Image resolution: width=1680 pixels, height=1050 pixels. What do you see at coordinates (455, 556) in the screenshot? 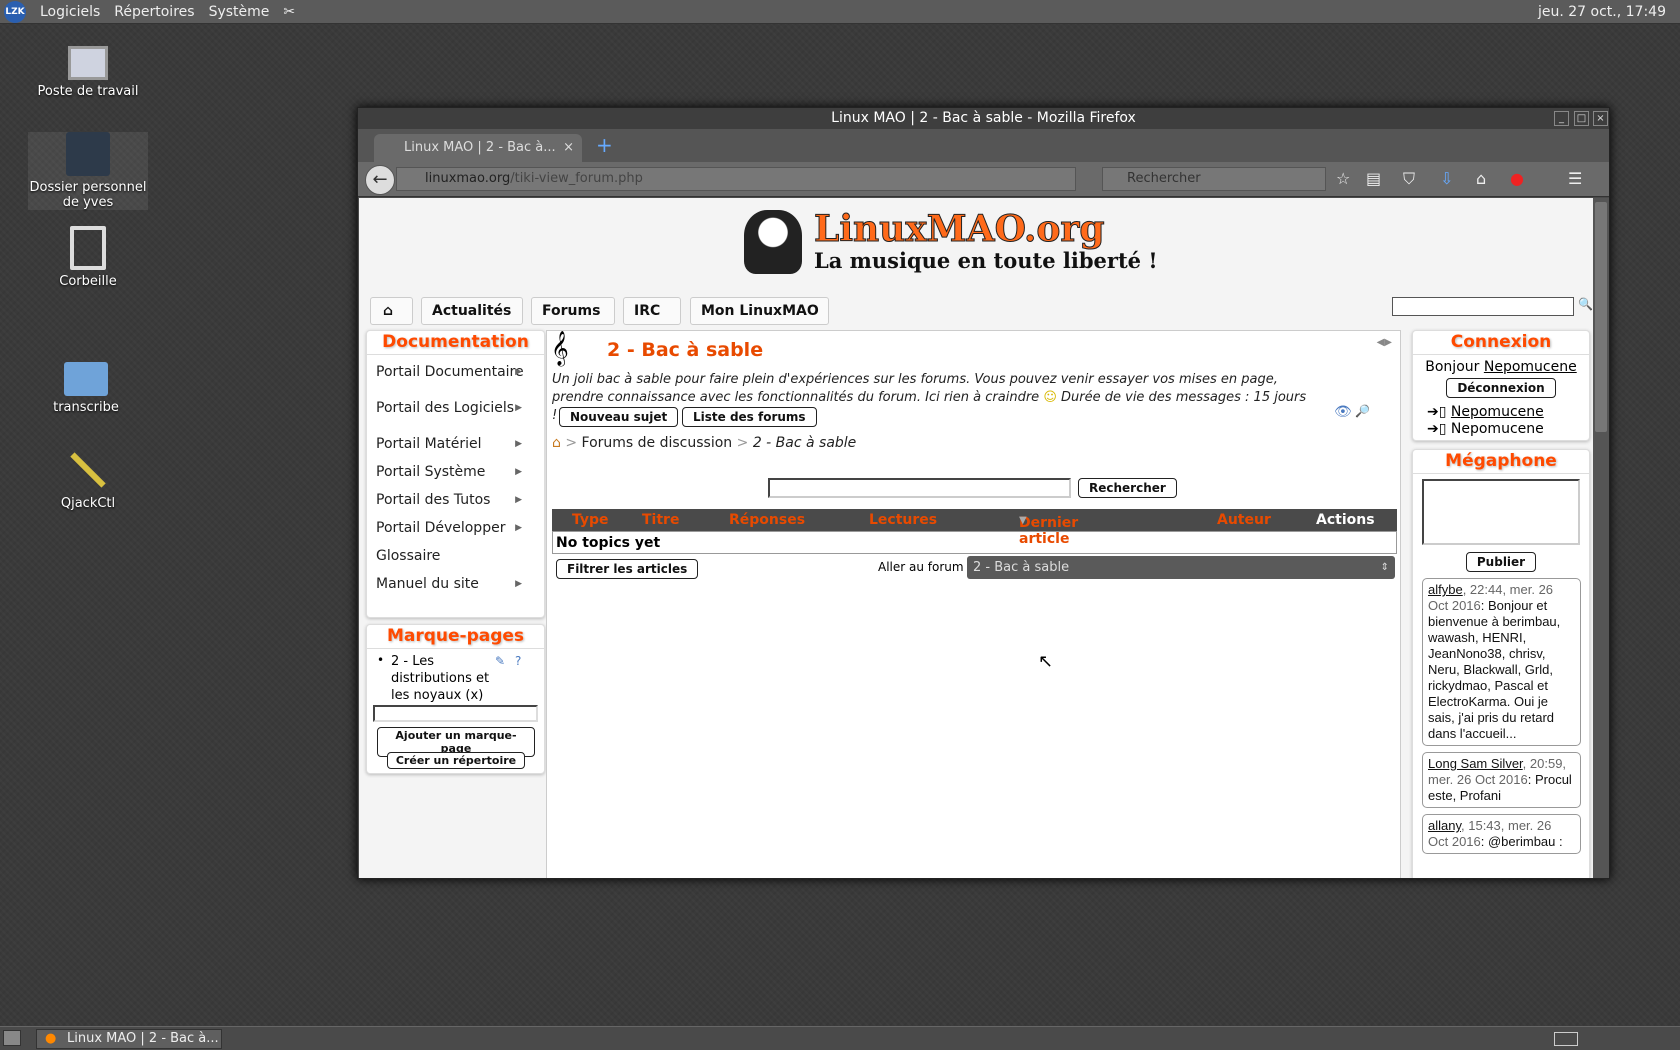
I see `doc-item-glossaire: Glossaire` at bounding box center [455, 556].